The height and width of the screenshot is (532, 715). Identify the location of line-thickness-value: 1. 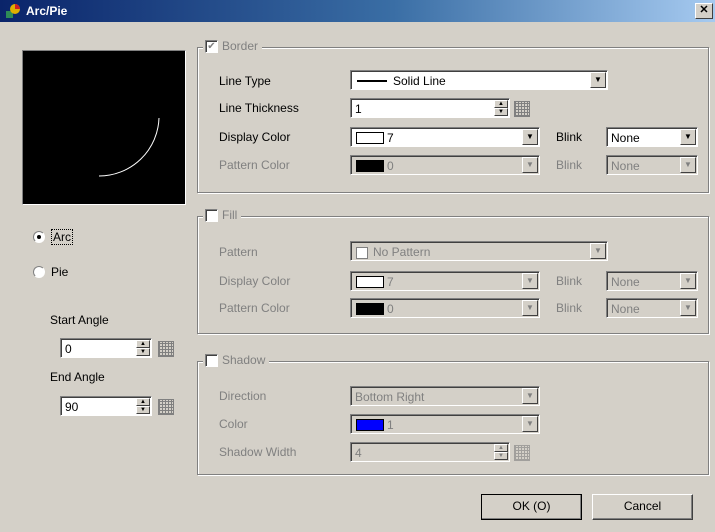
(358, 109).